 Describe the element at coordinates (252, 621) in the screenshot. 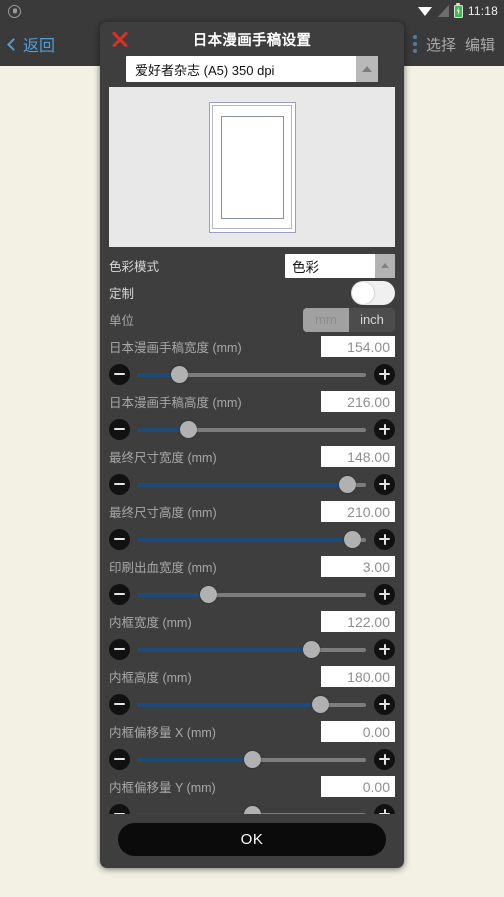

I see `slider-label-row: 内框宽度 (mm) 122.00` at that location.